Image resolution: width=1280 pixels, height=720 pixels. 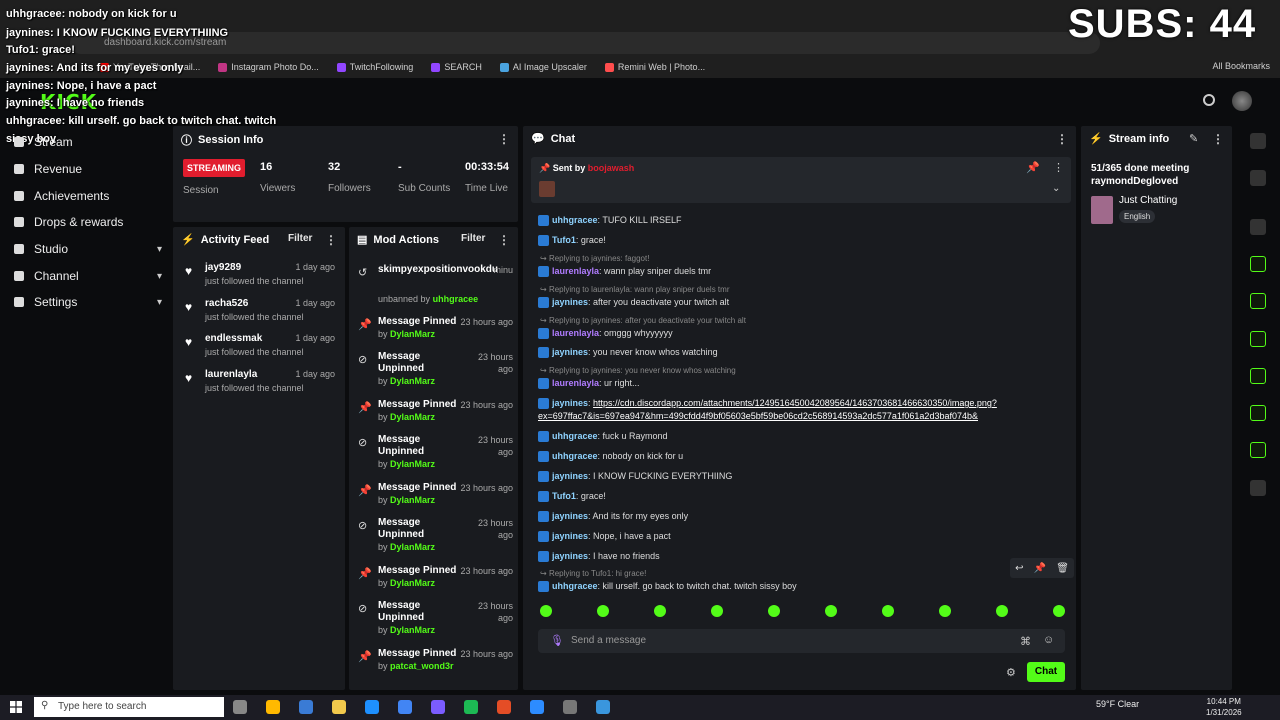 What do you see at coordinates (223, 267) in the screenshot?
I see `activity-name: jay9289` at bounding box center [223, 267].